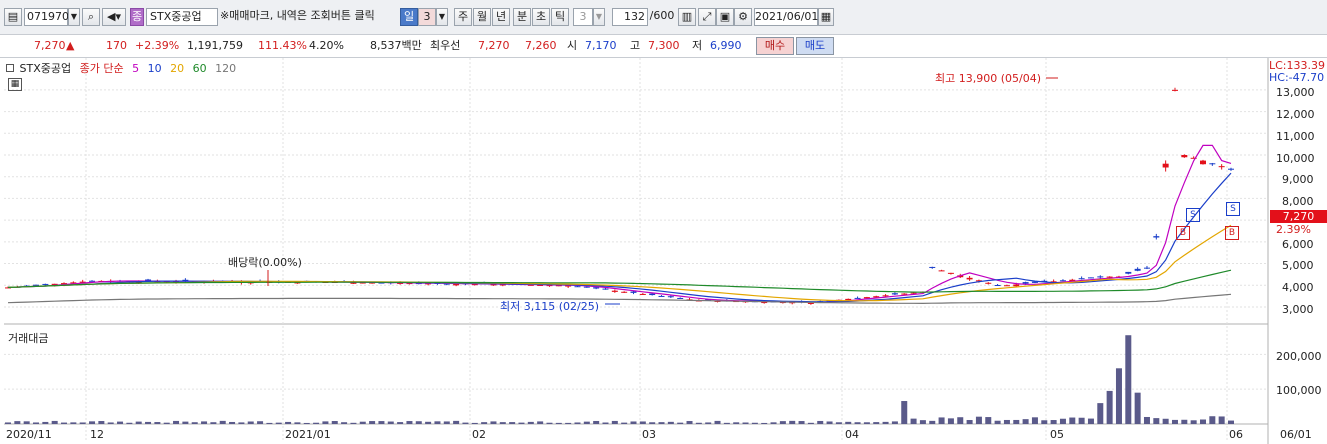  What do you see at coordinates (501, 17) in the screenshot?
I see `period-year-button: 년` at bounding box center [501, 17].